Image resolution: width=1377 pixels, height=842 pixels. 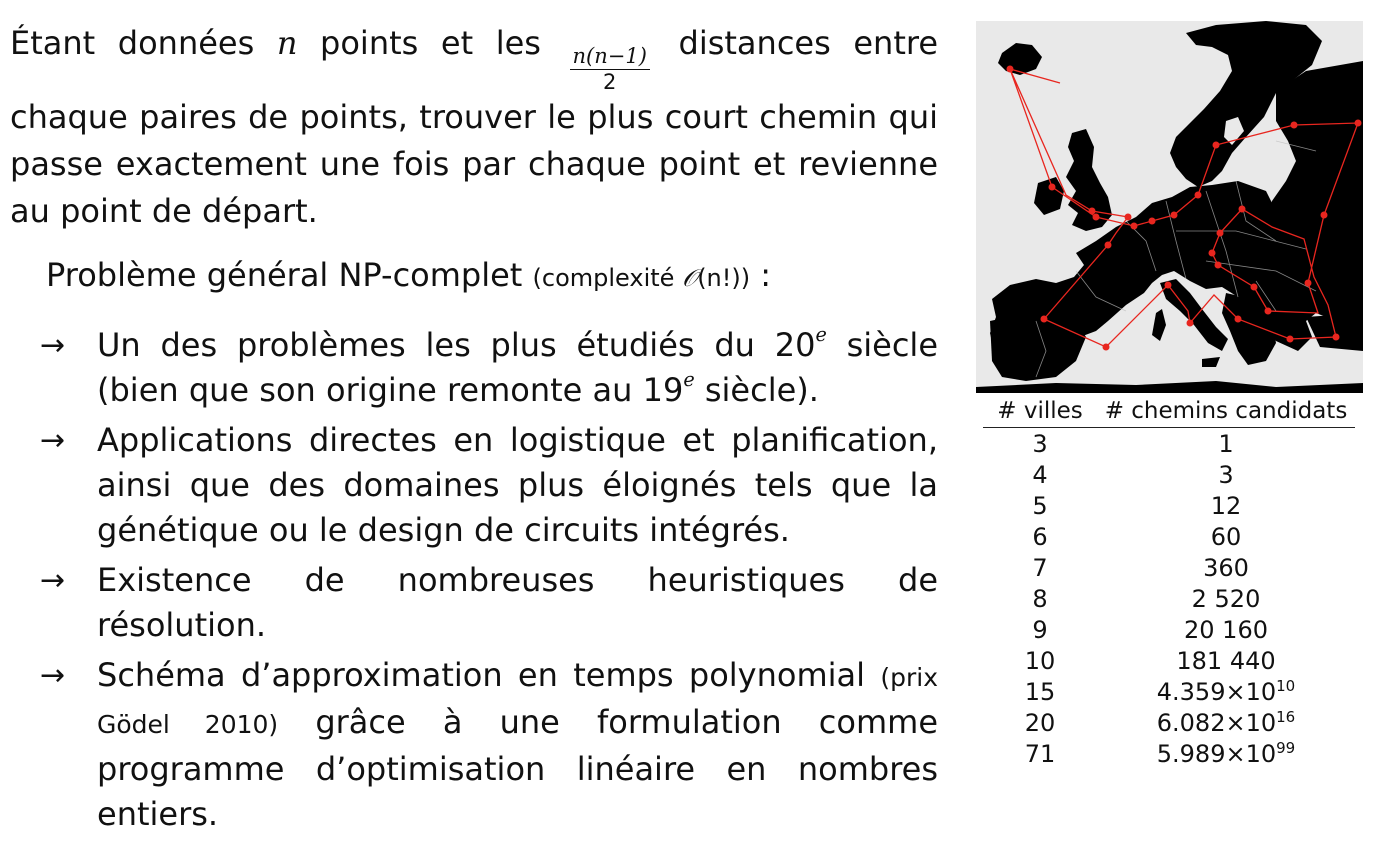 I want to click on cell-villes: 7, so click(x=1040, y=567).